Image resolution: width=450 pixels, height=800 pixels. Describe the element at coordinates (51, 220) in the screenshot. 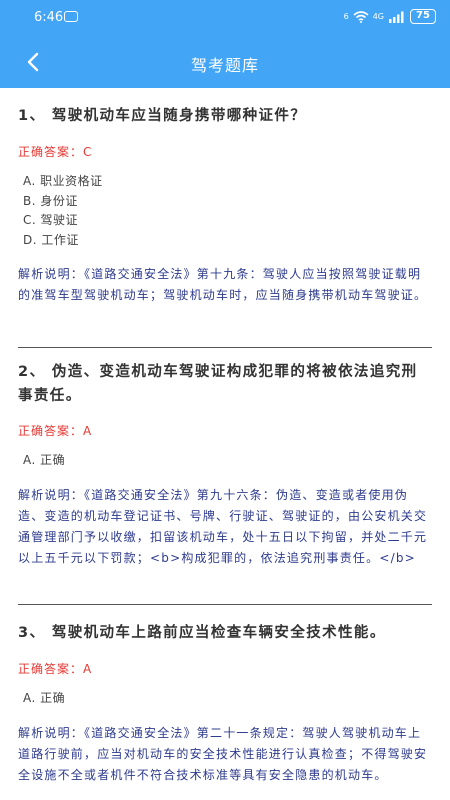

I see `option-item: C. 驾驶证` at that location.